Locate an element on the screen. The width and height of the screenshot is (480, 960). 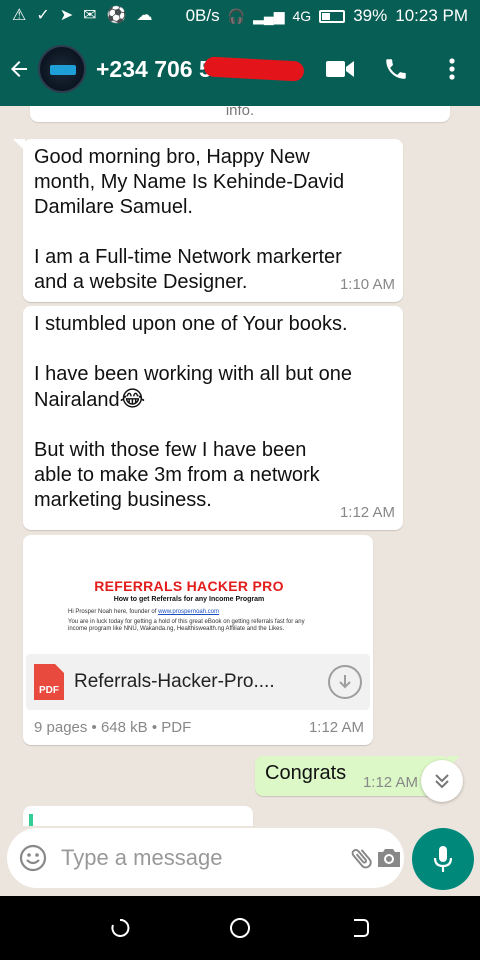
message-composer is located at coordinates (205, 858).